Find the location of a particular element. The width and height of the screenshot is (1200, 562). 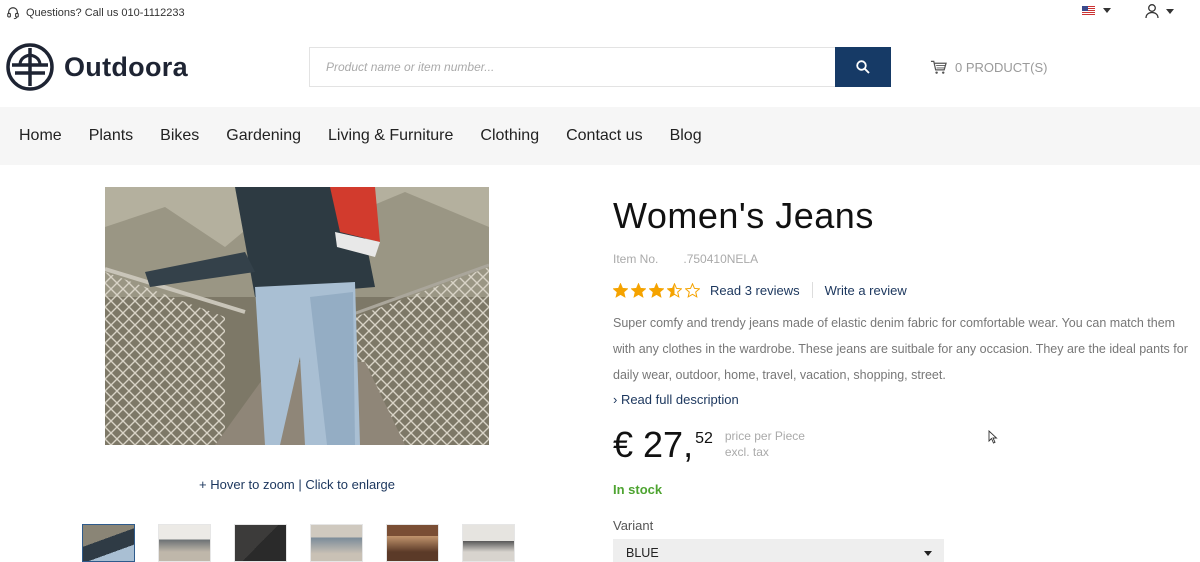

price-per-label: price per Piece is located at coordinates (764, 436).